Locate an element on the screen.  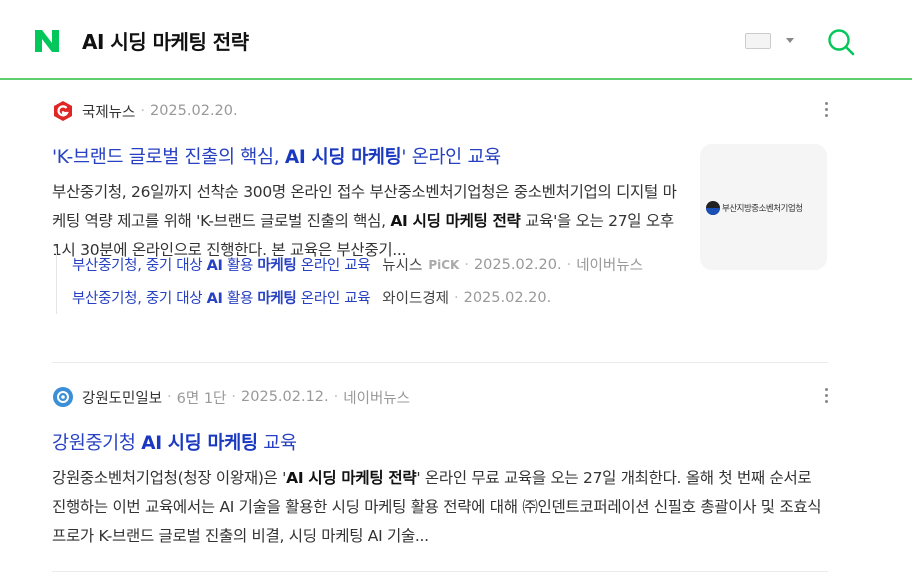
page-info: 6면 1단 is located at coordinates (201, 398).